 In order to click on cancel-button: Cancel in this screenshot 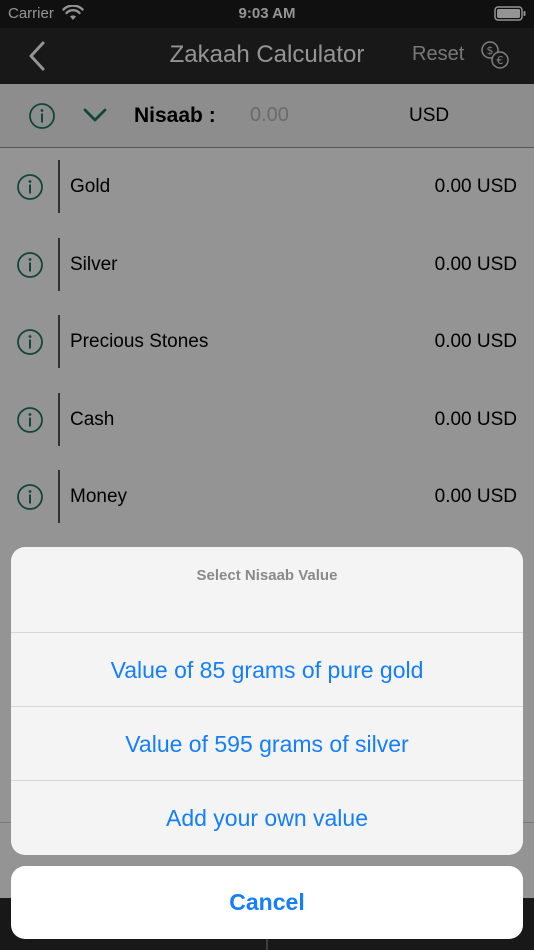, I will do `click(267, 902)`.